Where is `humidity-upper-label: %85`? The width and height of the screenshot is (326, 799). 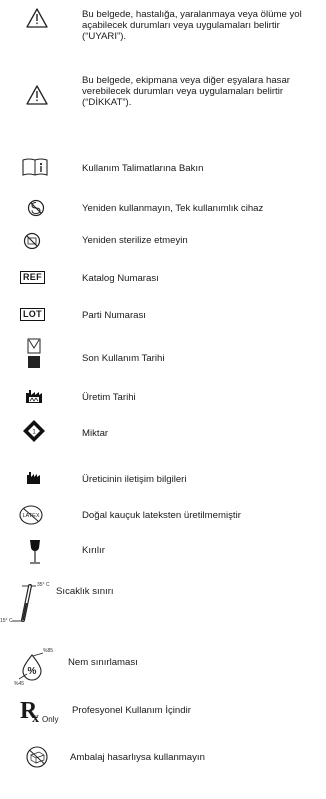
humidity-upper-label: %85 is located at coordinates (48, 651).